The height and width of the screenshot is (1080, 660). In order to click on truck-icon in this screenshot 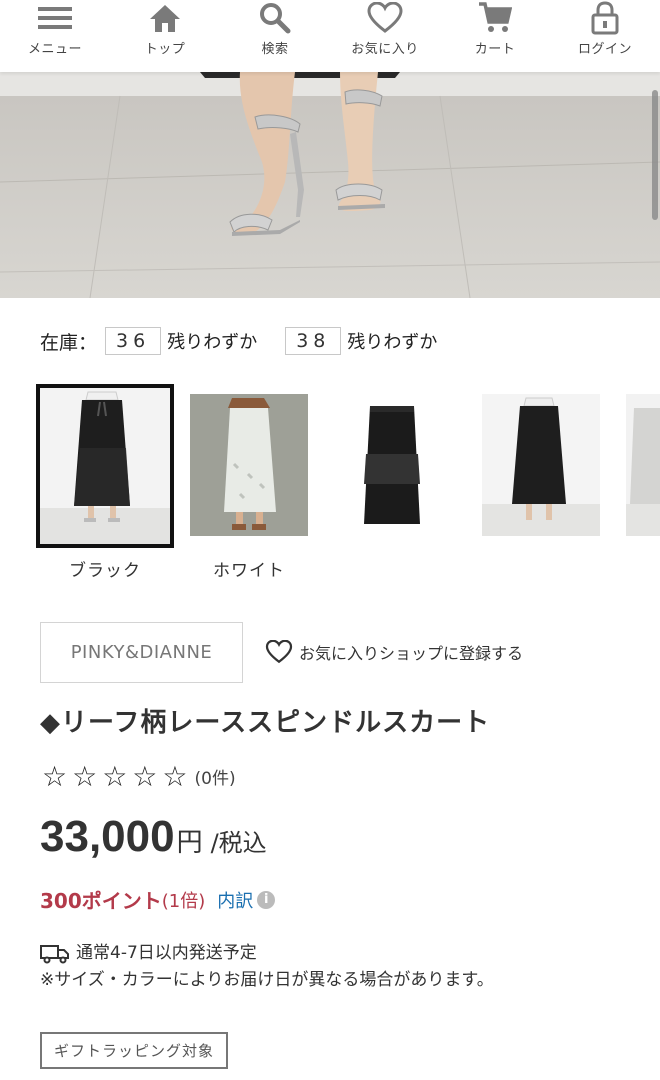, I will do `click(54, 953)`.